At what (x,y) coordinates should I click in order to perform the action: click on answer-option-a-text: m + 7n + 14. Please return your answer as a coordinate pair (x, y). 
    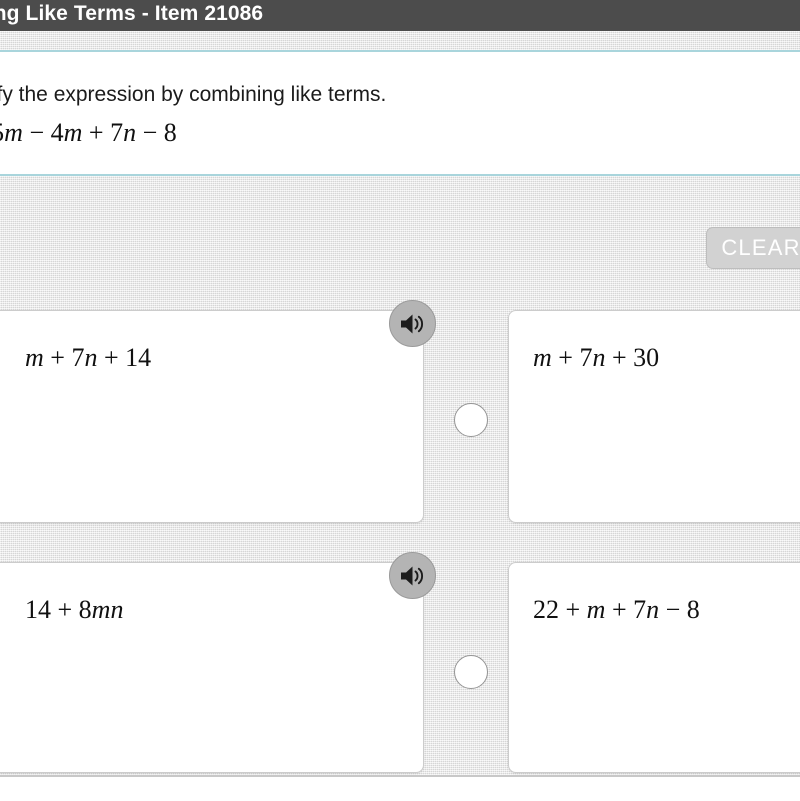
    Looking at the image, I should click on (88, 357).